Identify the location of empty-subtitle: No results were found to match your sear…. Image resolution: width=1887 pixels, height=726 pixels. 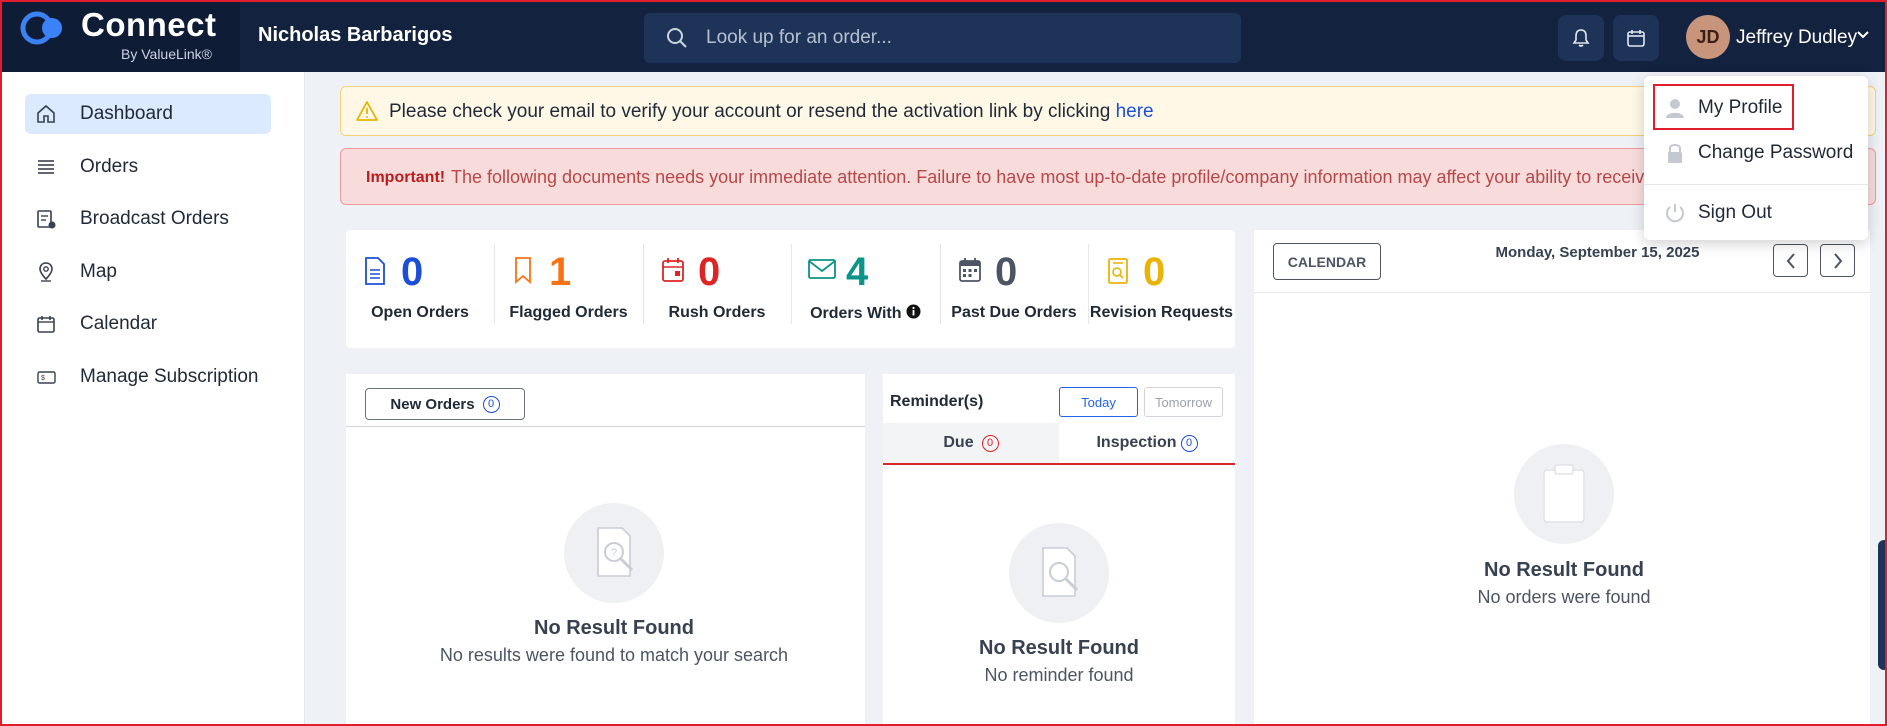
(614, 655).